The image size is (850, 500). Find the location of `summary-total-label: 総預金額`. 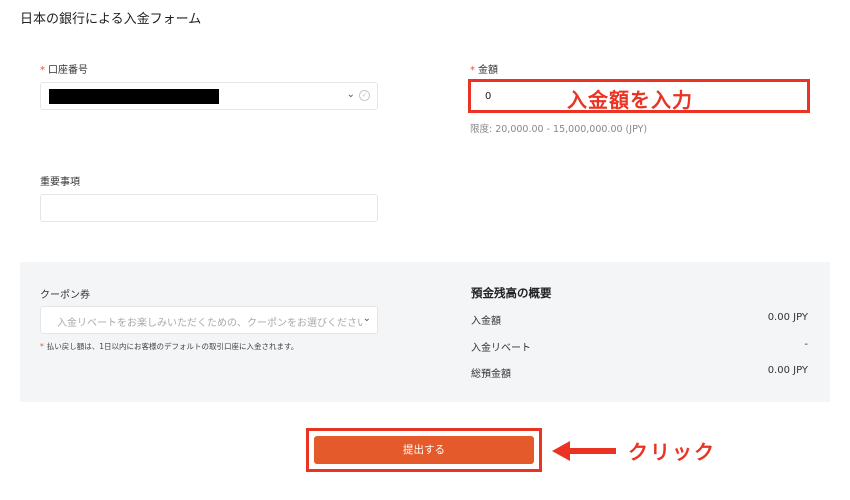

summary-total-label: 総預金額 is located at coordinates (491, 374).